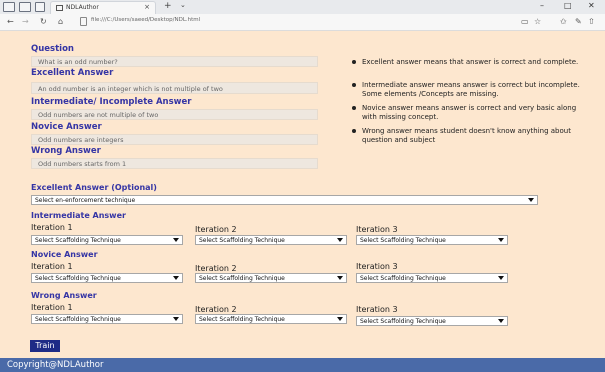 This screenshot has height=372, width=605. Describe the element at coordinates (66, 151) in the screenshot. I see `wrong-answer-label: Wrong Answer` at that location.